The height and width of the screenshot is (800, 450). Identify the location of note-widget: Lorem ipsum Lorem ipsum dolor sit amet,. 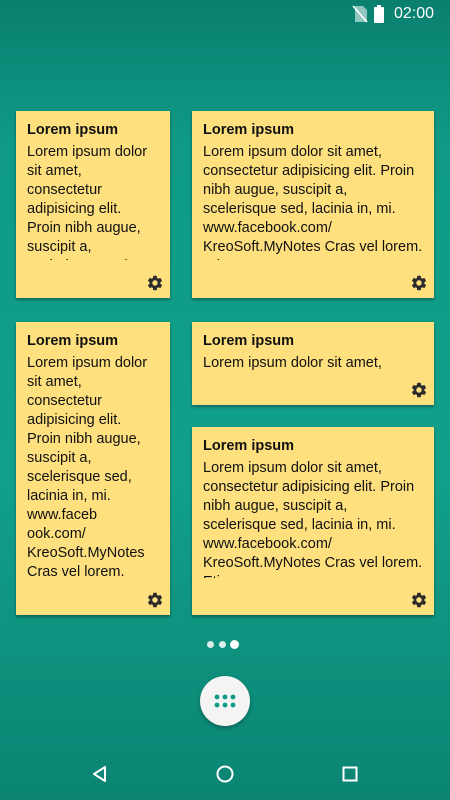
(313, 363).